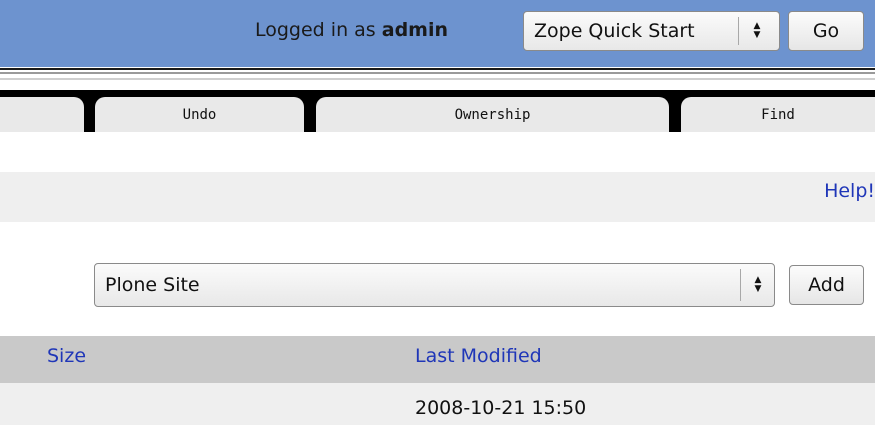 The image size is (875, 425). I want to click on login-username: admin, so click(415, 30).